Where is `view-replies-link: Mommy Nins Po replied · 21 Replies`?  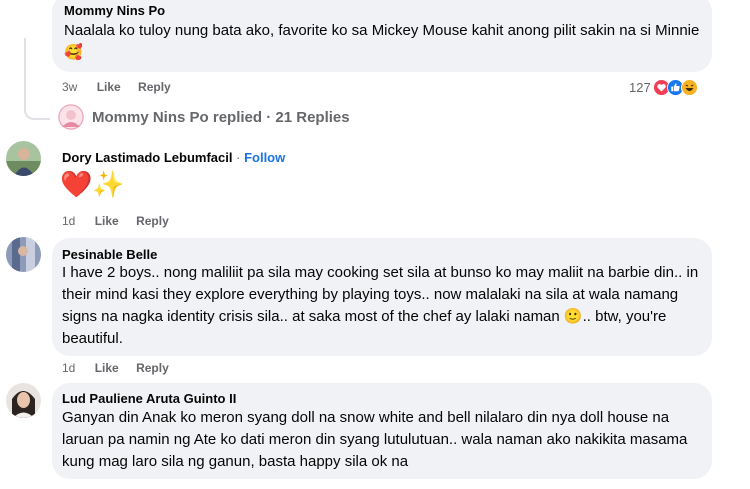 view-replies-link: Mommy Nins Po replied · 21 Replies is located at coordinates (221, 117).